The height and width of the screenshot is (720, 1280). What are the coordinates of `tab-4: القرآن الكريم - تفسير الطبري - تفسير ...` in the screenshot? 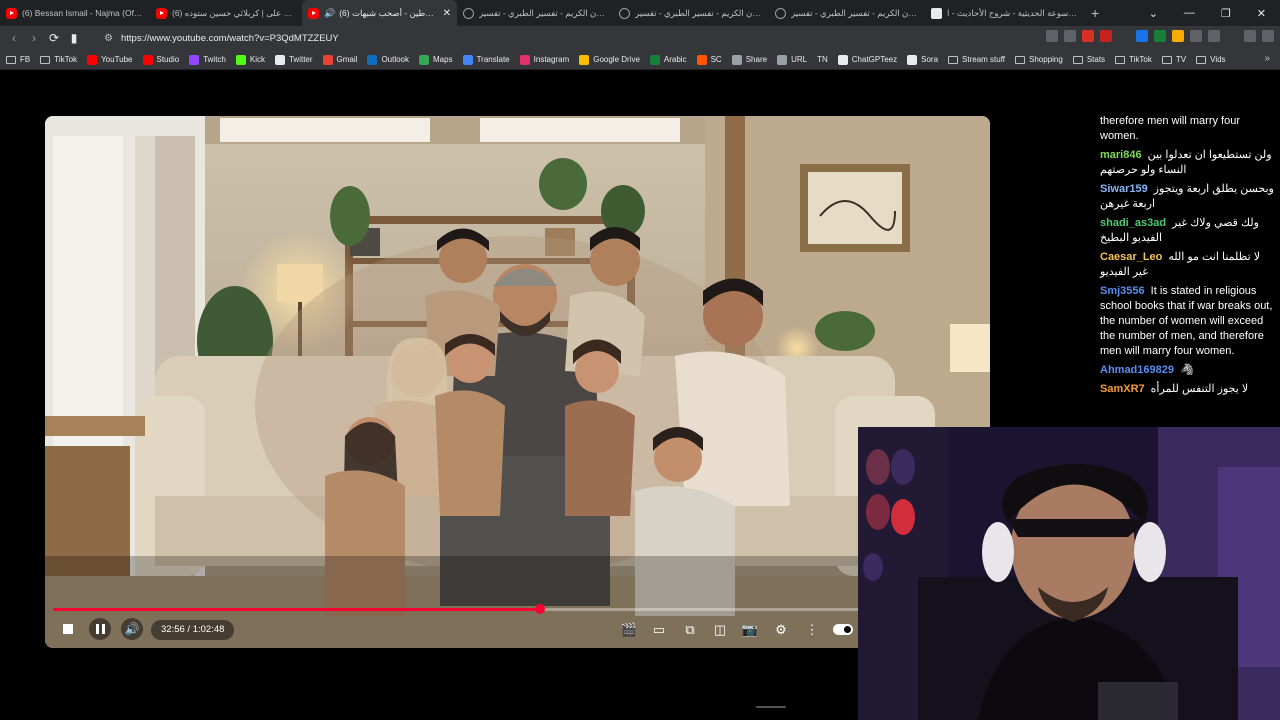 It's located at (535, 13).